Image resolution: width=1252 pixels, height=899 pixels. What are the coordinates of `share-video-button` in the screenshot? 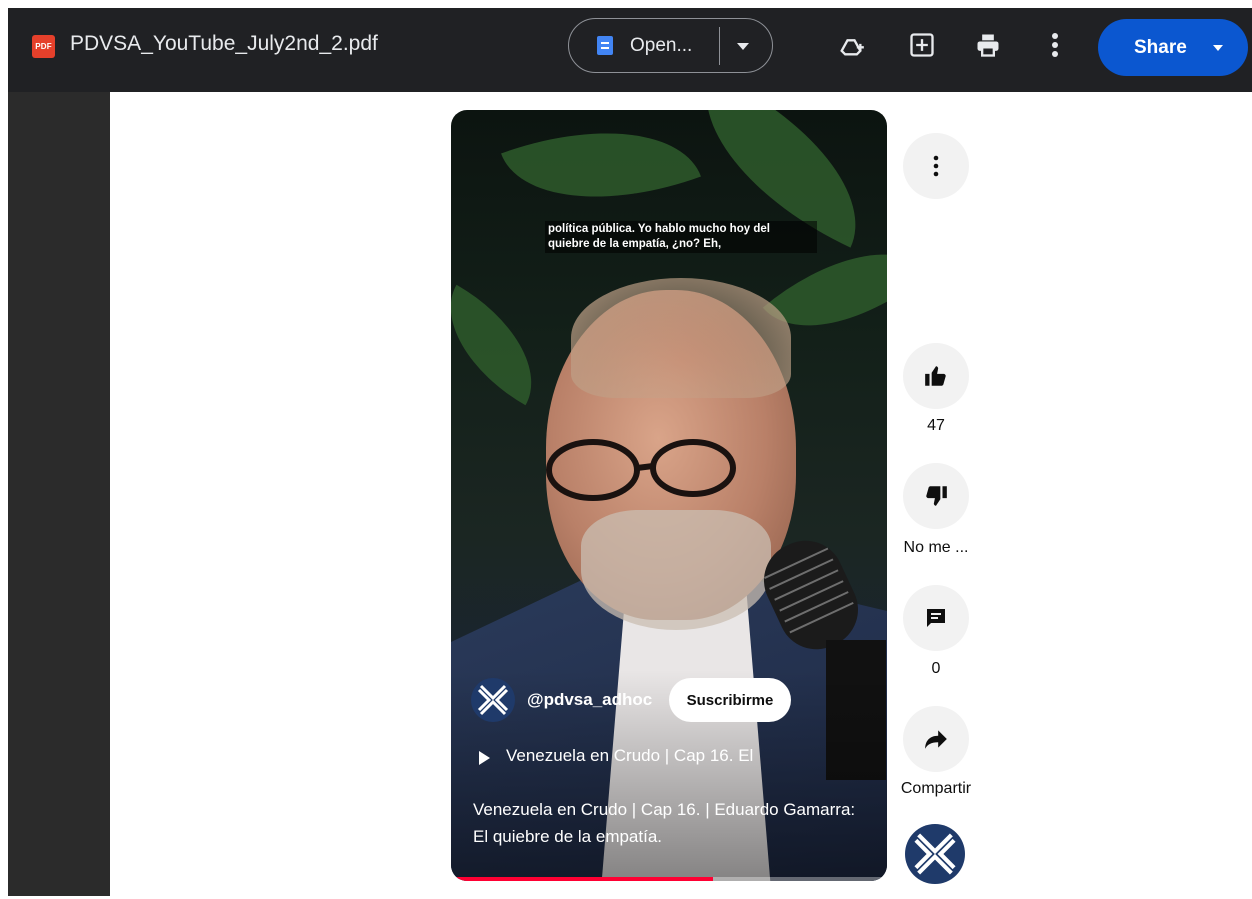 It's located at (936, 739).